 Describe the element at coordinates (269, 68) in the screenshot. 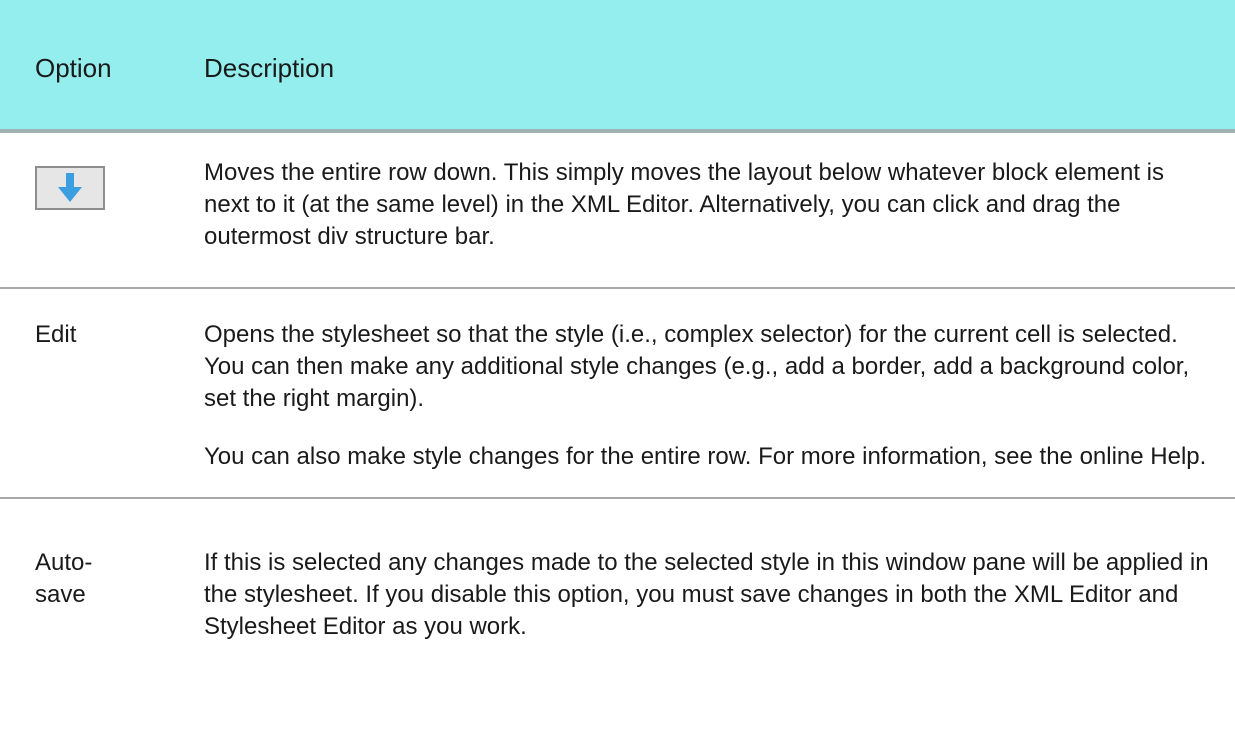

I see `header-description: Description` at that location.